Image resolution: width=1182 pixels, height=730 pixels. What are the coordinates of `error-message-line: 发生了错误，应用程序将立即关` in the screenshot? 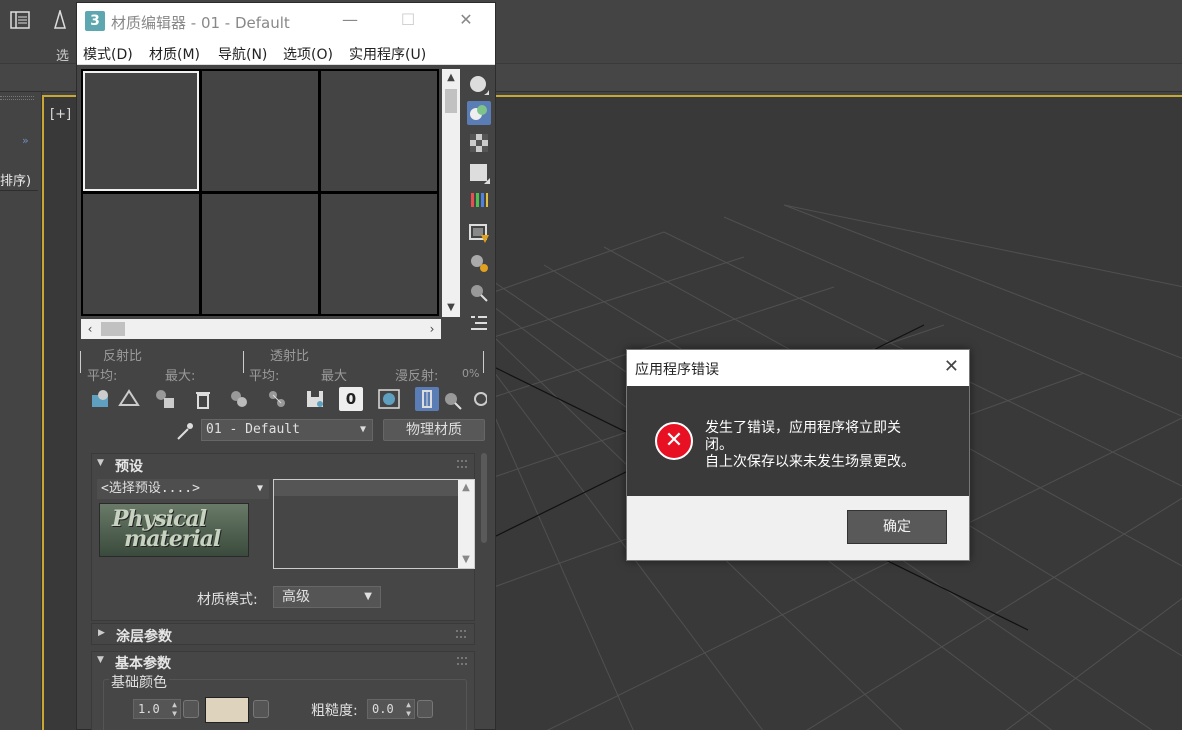 It's located at (803, 428).